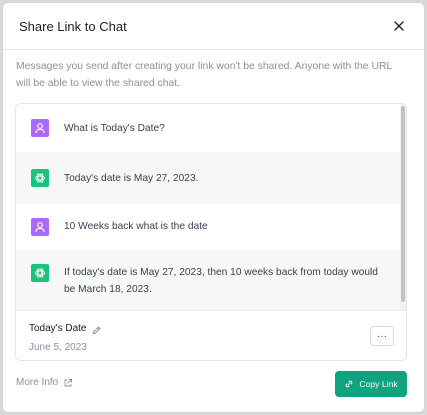  I want to click on pencil-icon, so click(96, 330).